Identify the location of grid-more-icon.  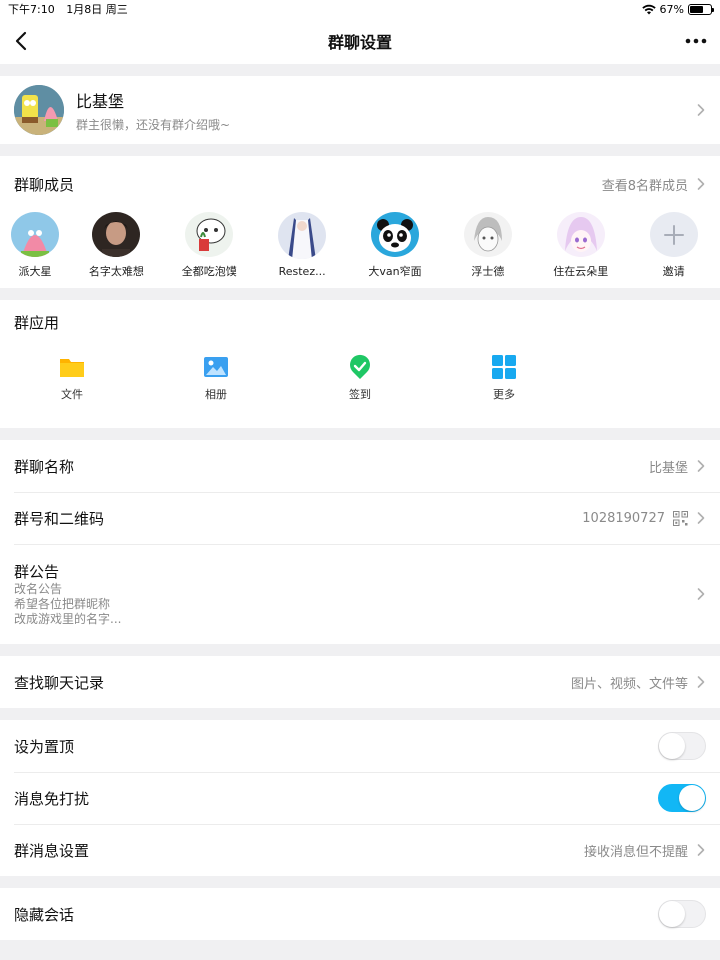
(504, 367).